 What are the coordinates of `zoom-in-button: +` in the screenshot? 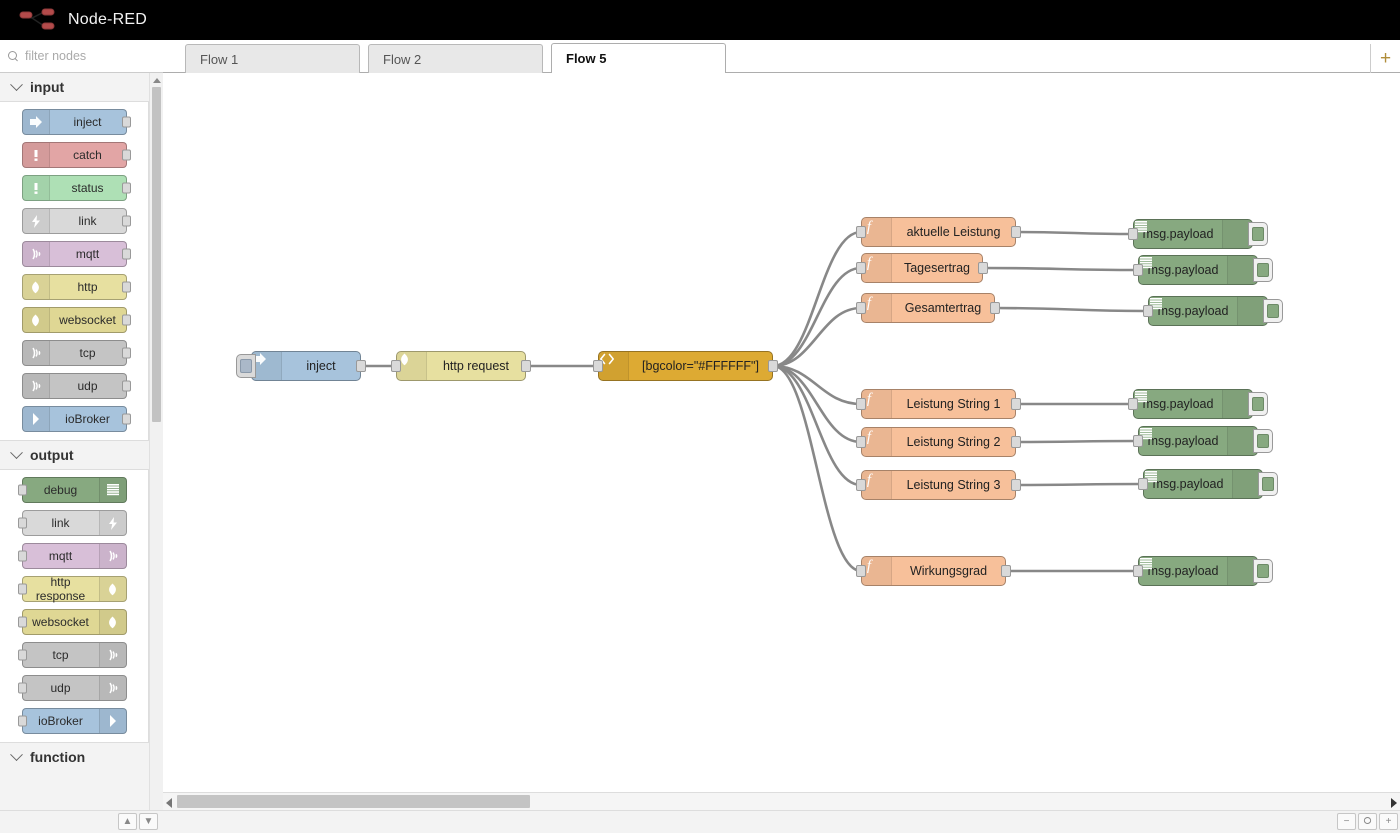 It's located at (1388, 821).